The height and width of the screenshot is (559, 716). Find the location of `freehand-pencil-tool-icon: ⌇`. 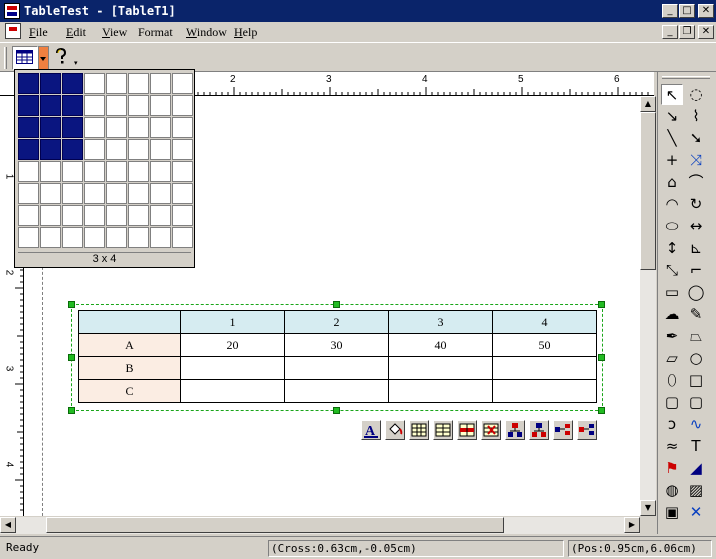

freehand-pencil-tool-icon: ⌇ is located at coordinates (696, 116).